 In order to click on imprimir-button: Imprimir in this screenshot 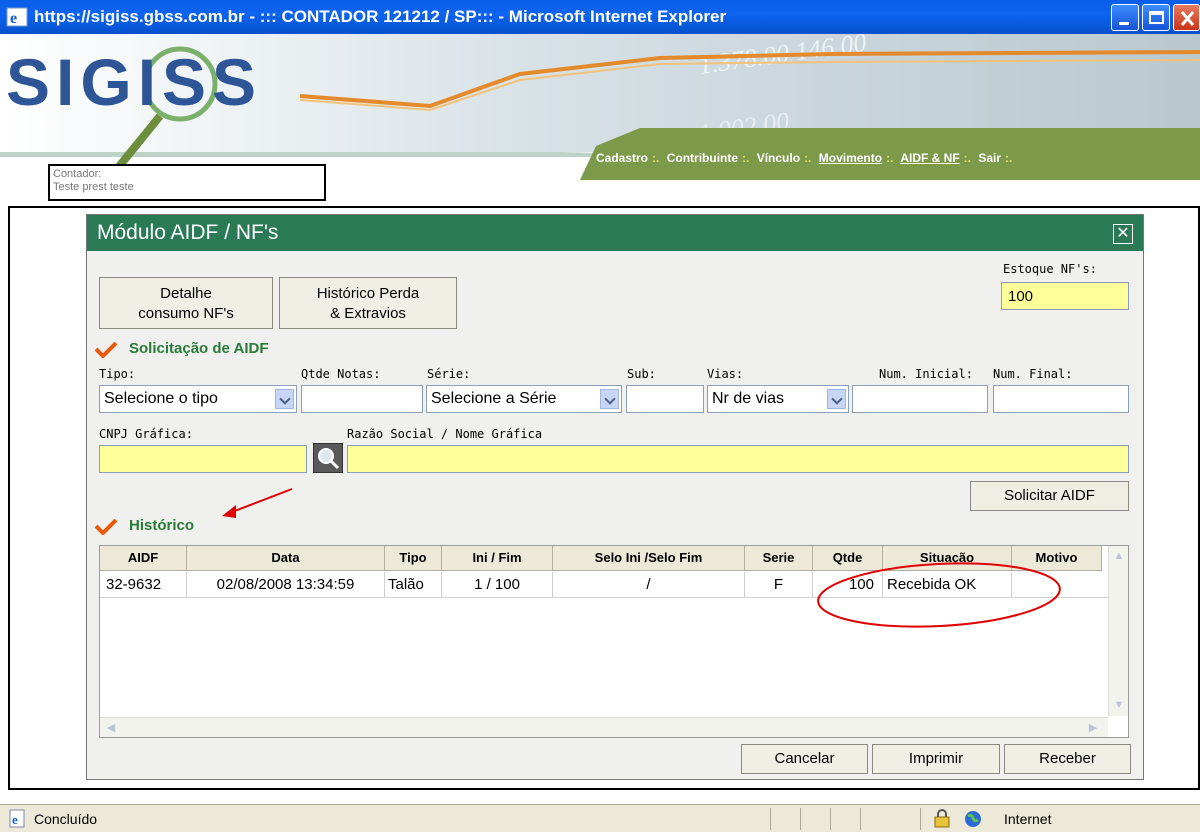, I will do `click(936, 759)`.